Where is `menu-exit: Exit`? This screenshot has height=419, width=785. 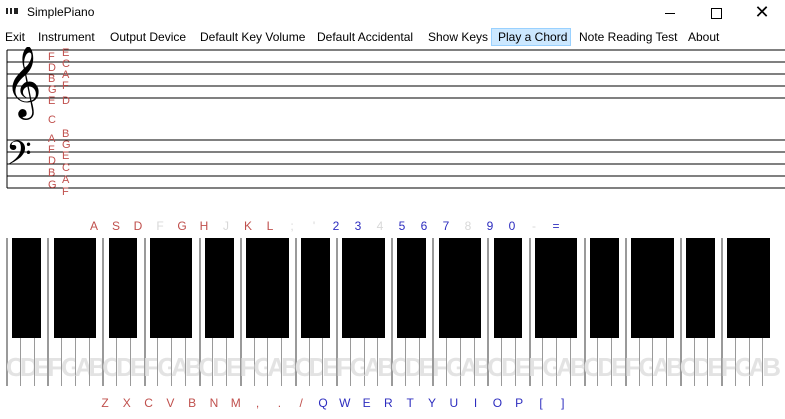 menu-exit: Exit is located at coordinates (15, 37).